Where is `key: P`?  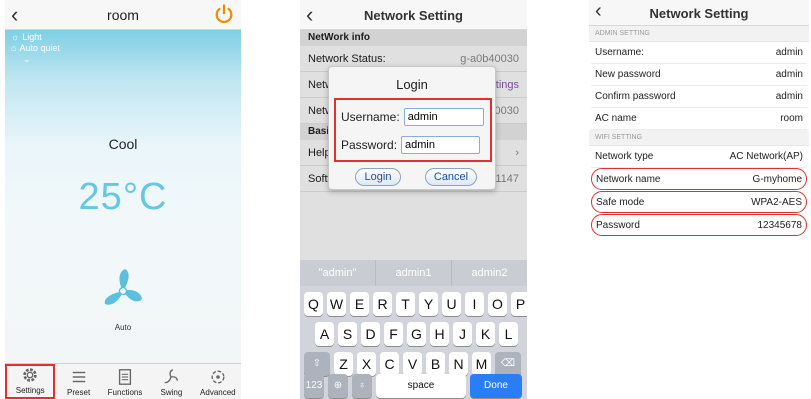
key: P is located at coordinates (519, 304).